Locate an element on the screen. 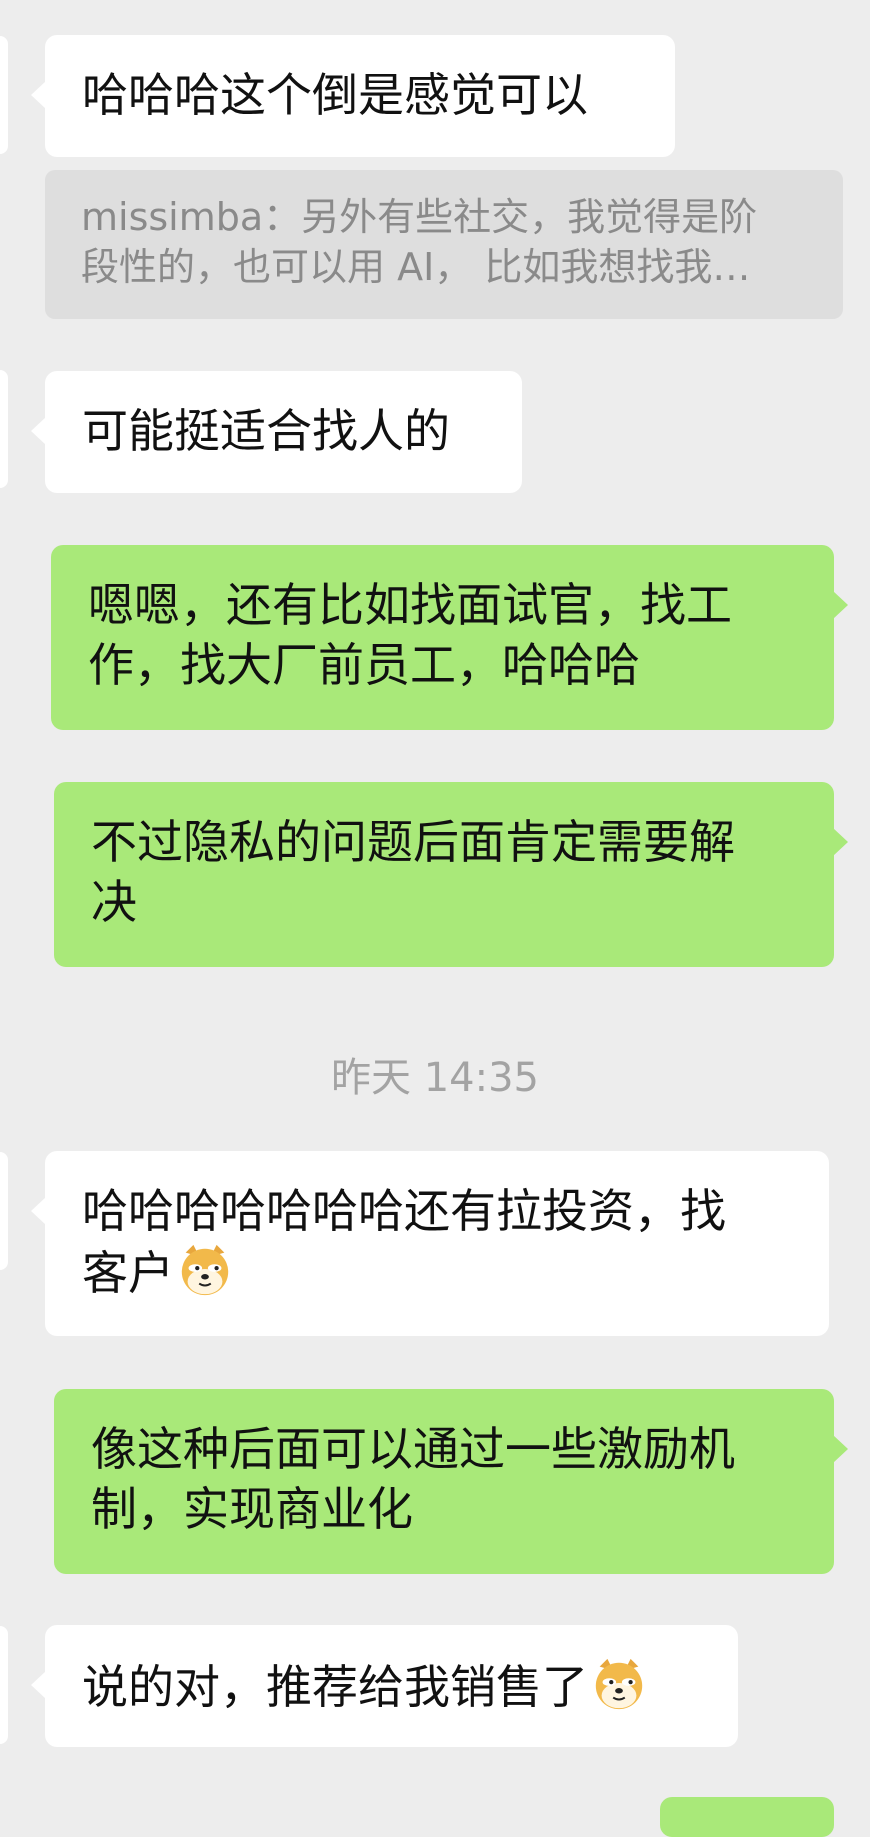 This screenshot has height=1837, width=870. incoming-message-bubble: 可能挺适合找人的 is located at coordinates (276, 432).